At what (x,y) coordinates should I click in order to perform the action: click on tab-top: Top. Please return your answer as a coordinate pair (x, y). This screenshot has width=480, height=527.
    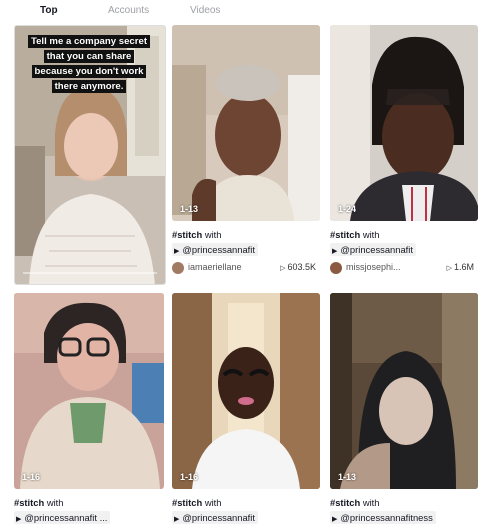
    Looking at the image, I should click on (49, 10).